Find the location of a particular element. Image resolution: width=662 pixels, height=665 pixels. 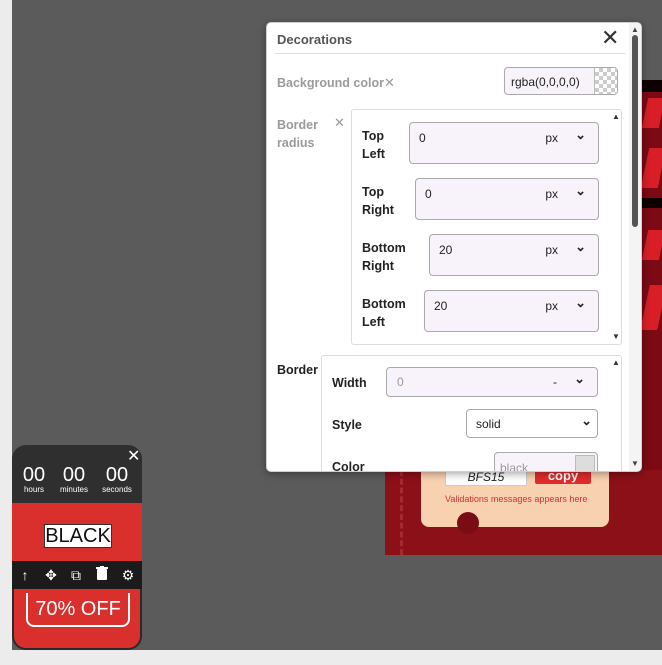

copy-button: copy is located at coordinates (563, 477).